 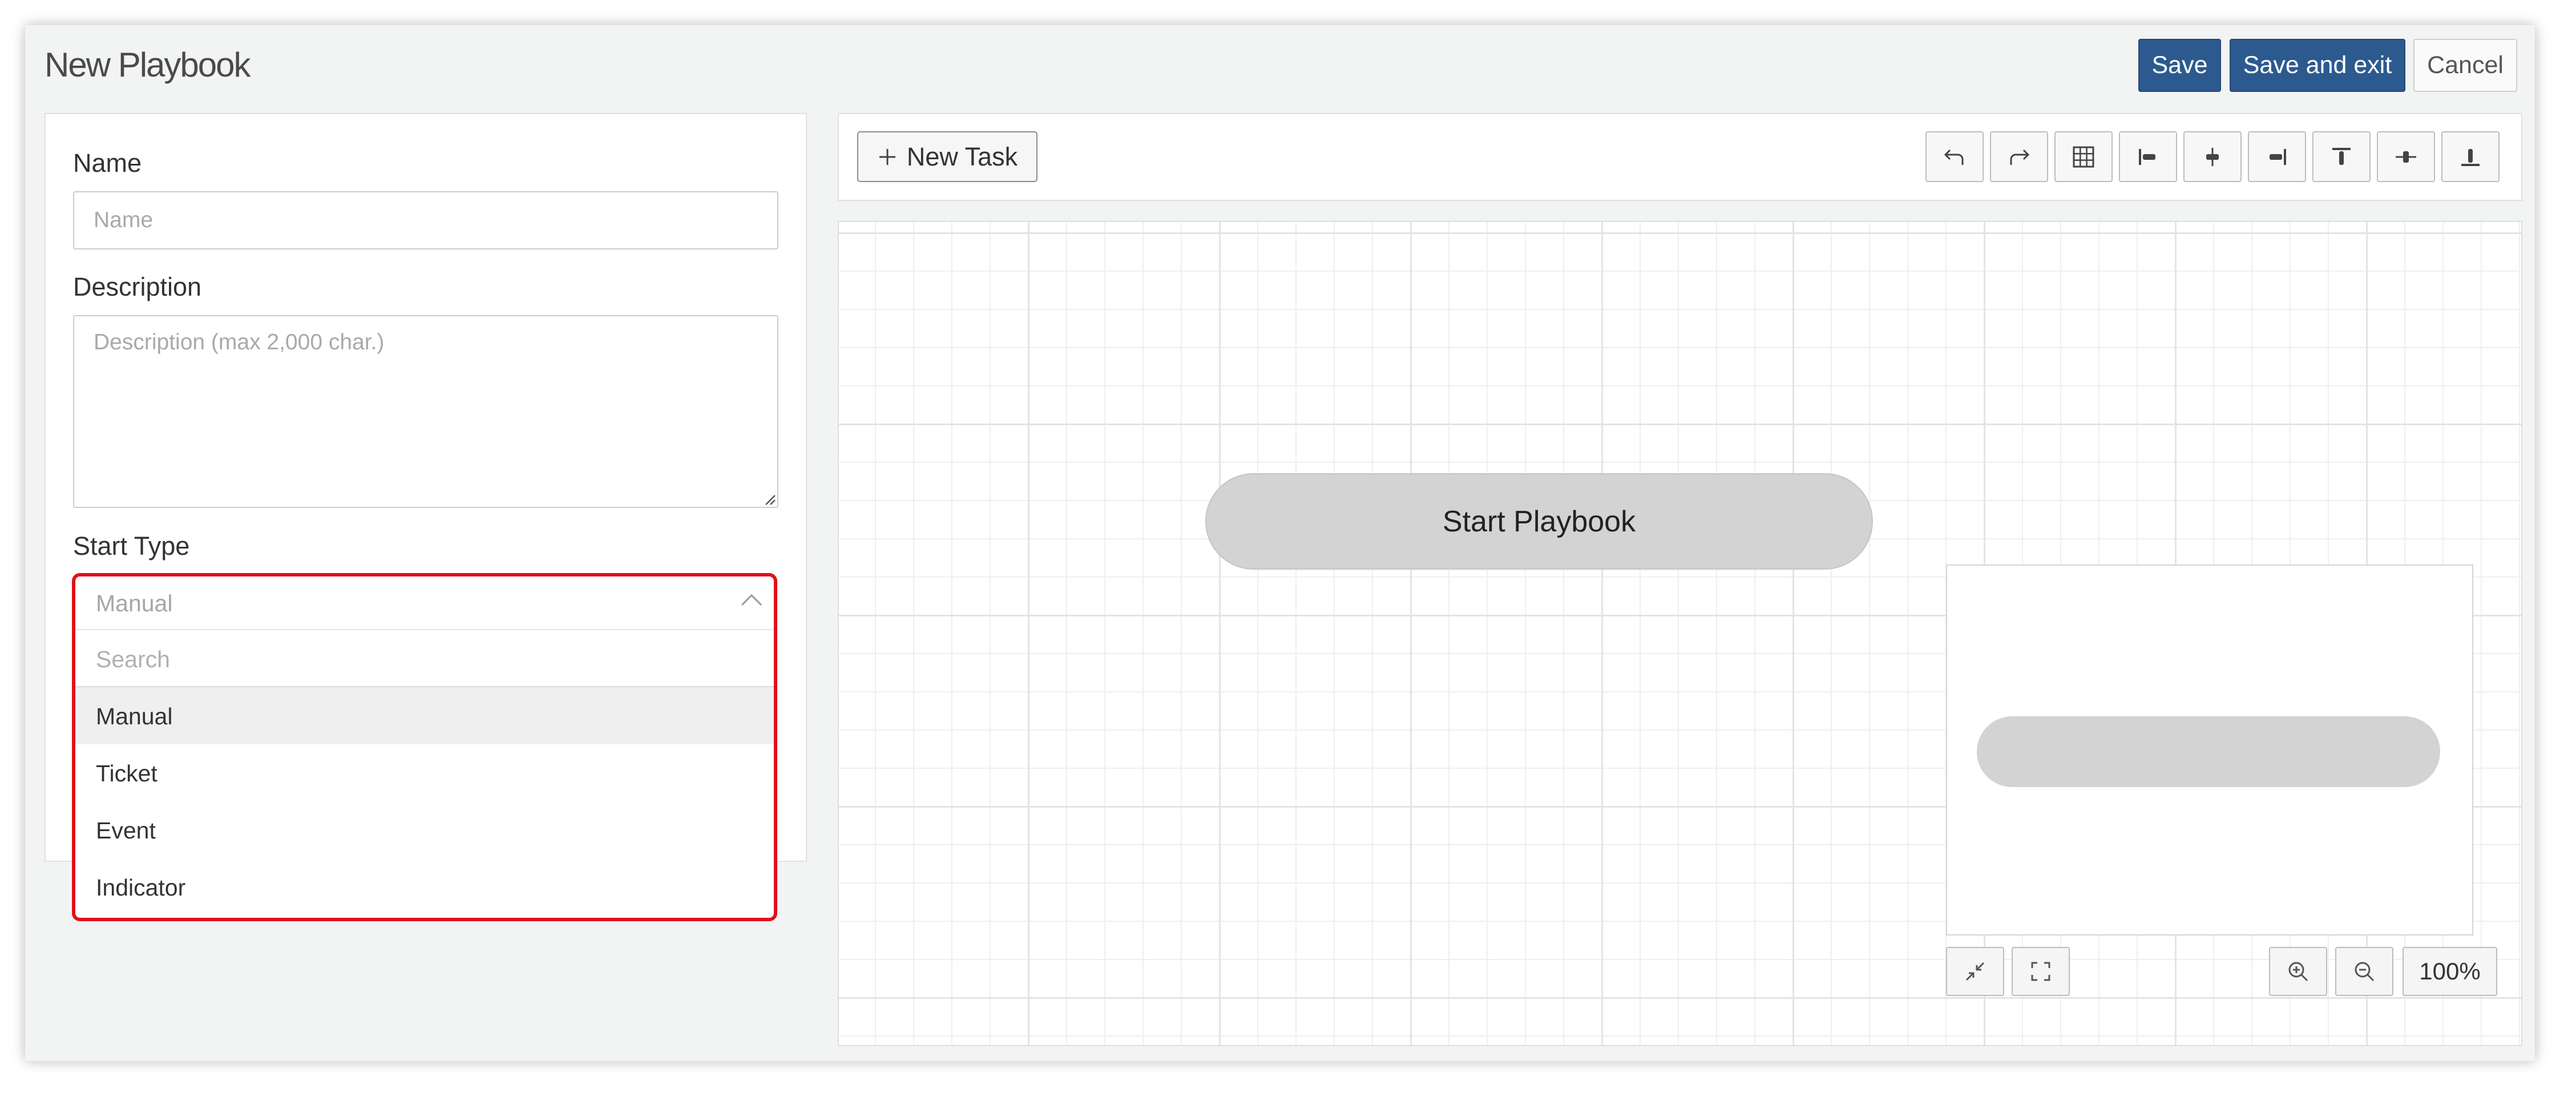 What do you see at coordinates (2465, 65) in the screenshot?
I see `cancel-button: Cancel` at bounding box center [2465, 65].